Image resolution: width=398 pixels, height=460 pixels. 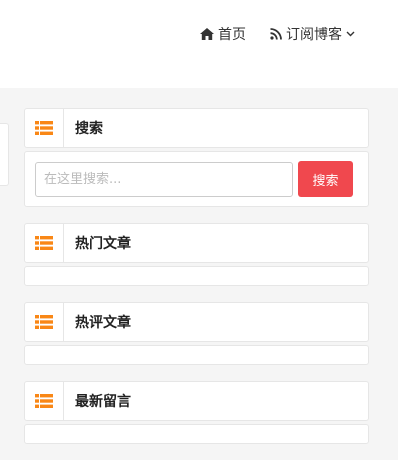 I want to click on nav-subscribe-dropdown: 订阅博客, so click(x=312, y=34).